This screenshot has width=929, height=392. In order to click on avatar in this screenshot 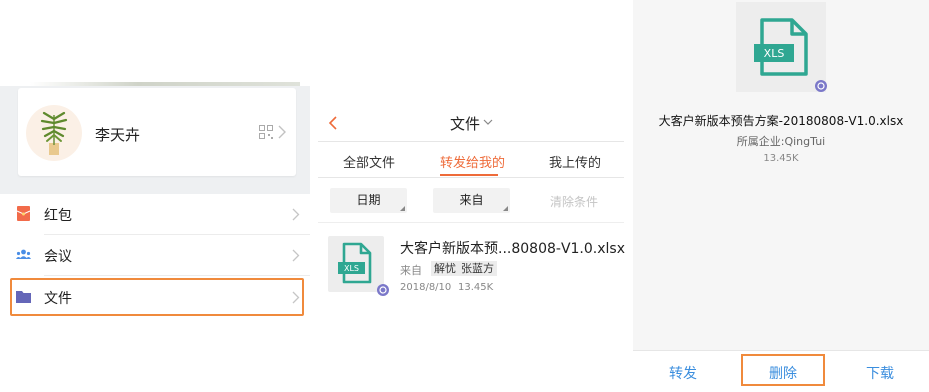, I will do `click(54, 133)`.